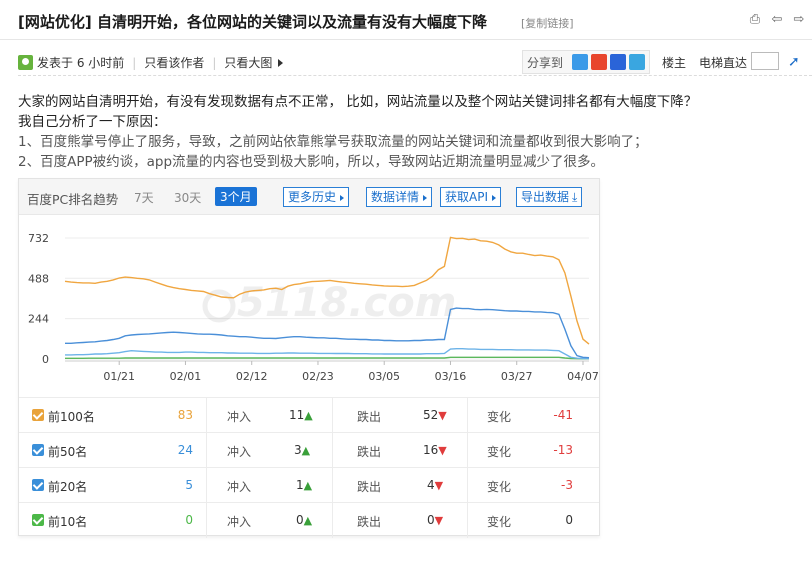 Image resolution: width=812 pixels, height=561 pixels. Describe the element at coordinates (38, 238) in the screenshot. I see `y-tick-label: 732` at that location.